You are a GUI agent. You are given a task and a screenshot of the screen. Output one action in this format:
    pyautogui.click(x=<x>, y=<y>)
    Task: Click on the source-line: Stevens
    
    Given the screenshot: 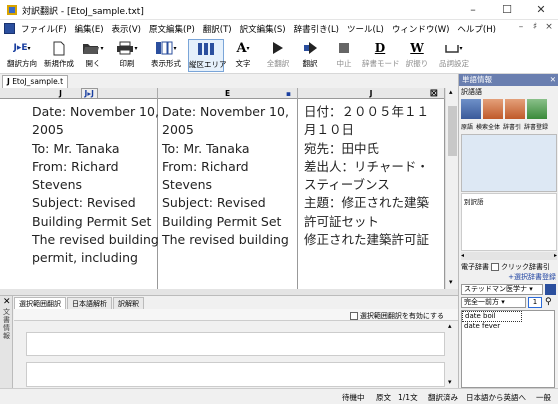 What is the action you would take?
    pyautogui.click(x=57, y=185)
    